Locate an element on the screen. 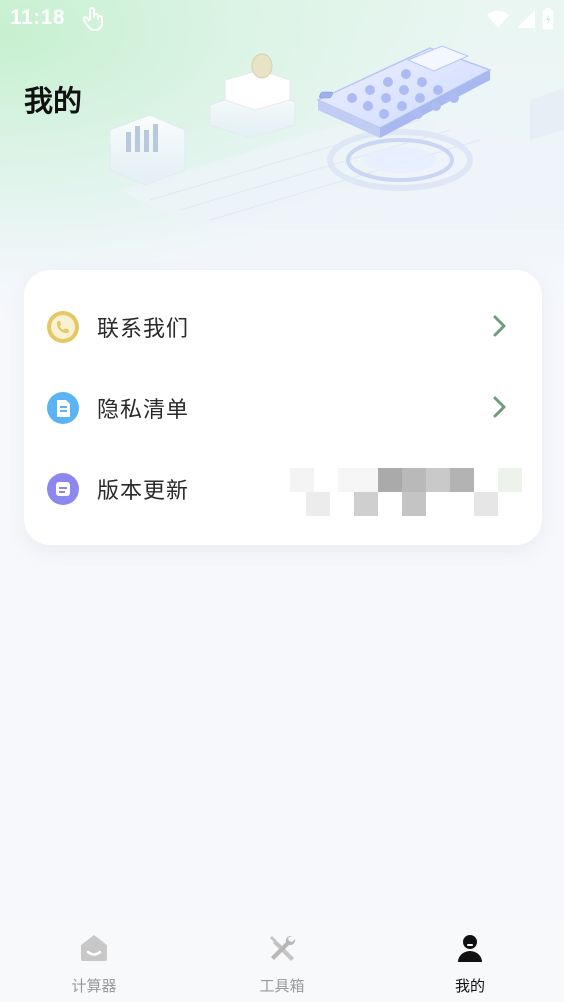  cellular-signal-icon is located at coordinates (526, 21).